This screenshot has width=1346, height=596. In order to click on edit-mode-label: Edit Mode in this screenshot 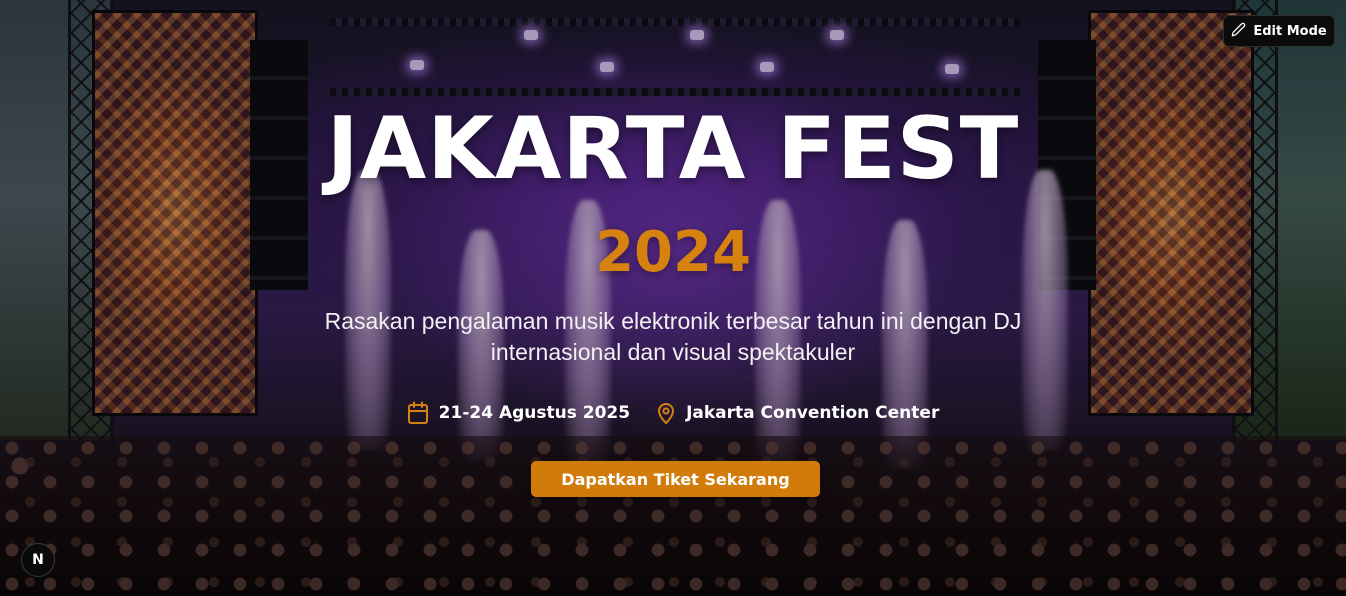, I will do `click(1290, 31)`.